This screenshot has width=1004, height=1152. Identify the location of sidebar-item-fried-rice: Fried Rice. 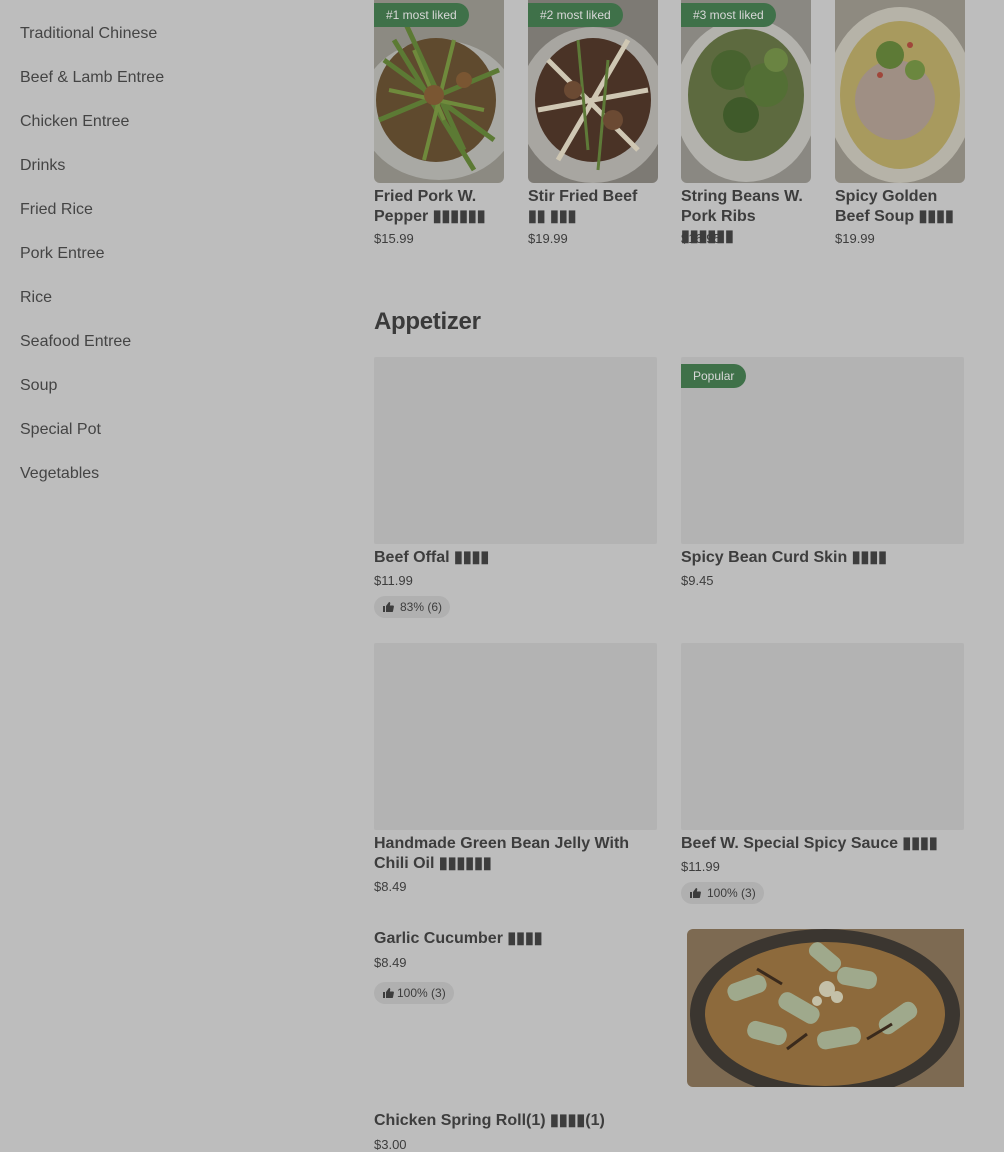
(56, 210).